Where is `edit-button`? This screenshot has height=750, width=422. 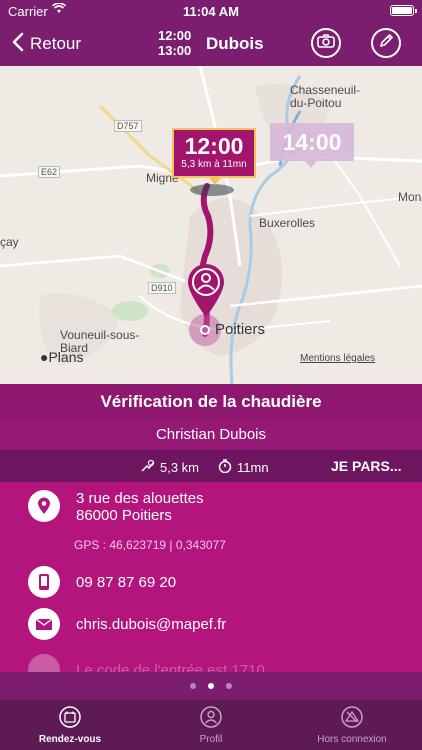 edit-button is located at coordinates (386, 43).